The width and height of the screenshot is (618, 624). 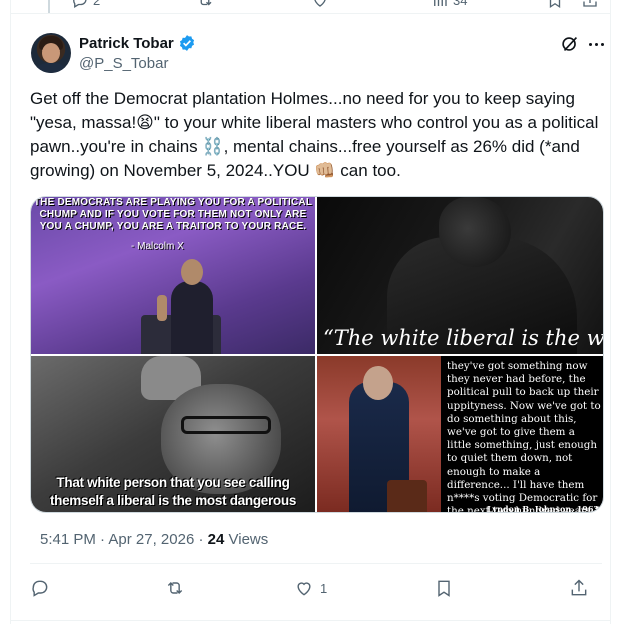 I want to click on views-label: Views, so click(x=248, y=539).